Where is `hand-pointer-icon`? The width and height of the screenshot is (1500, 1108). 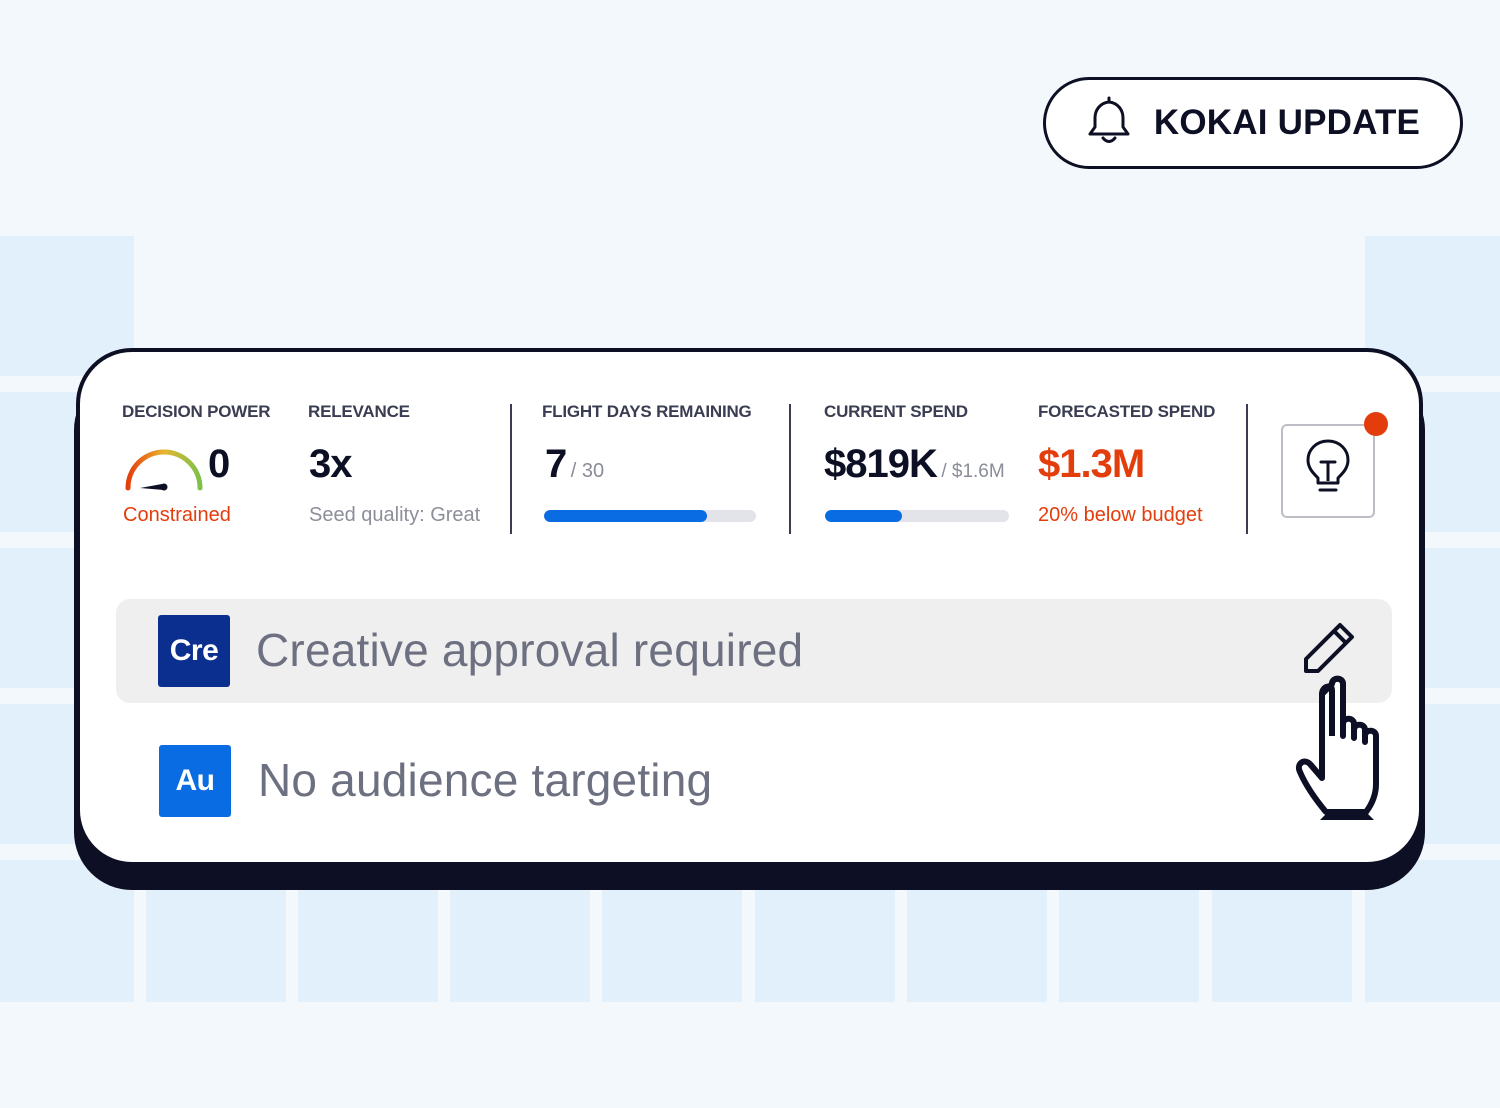
hand-pointer-icon is located at coordinates (1350, 750).